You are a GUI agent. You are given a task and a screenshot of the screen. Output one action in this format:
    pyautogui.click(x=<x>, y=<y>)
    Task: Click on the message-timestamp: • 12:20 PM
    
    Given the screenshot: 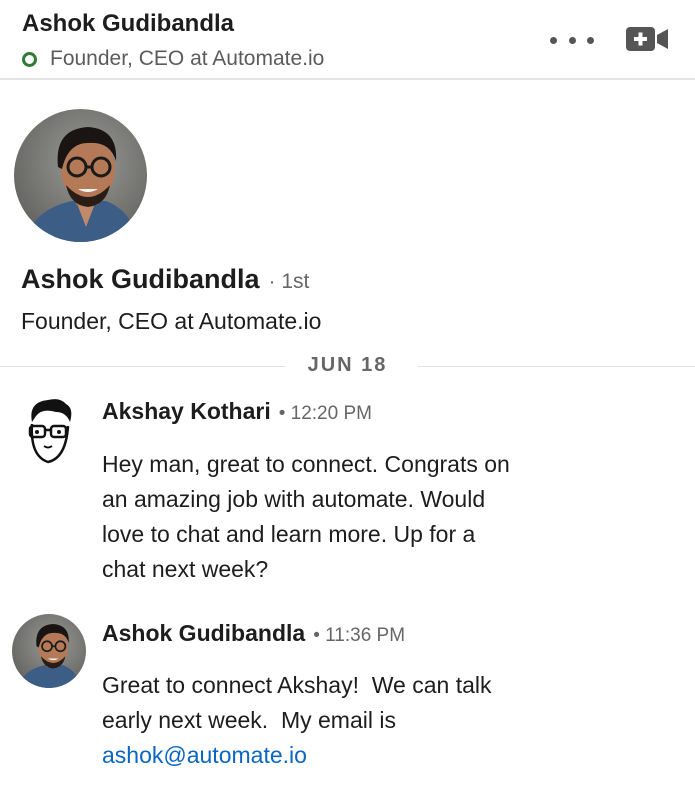 What is the action you would take?
    pyautogui.click(x=325, y=413)
    